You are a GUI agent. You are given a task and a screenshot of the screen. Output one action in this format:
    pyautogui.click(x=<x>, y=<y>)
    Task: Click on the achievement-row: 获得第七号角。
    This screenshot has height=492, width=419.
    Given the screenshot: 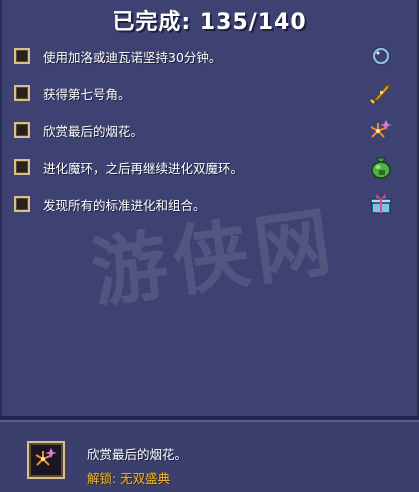 What is the action you would take?
    pyautogui.click(x=211, y=93)
    